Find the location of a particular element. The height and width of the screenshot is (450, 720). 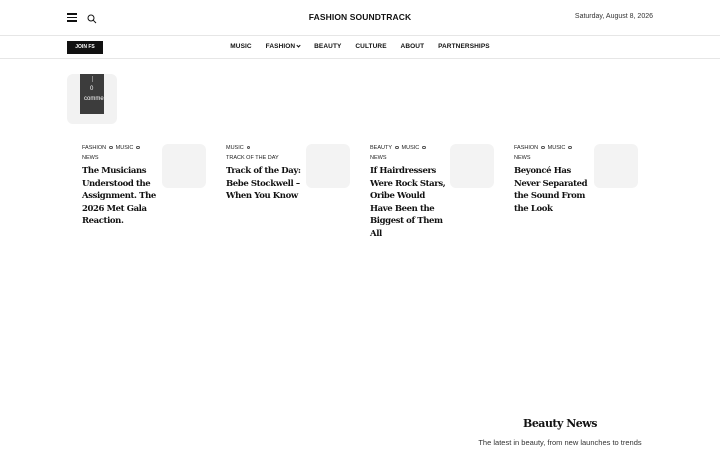

category-link: BEAUTY is located at coordinates (381, 148).